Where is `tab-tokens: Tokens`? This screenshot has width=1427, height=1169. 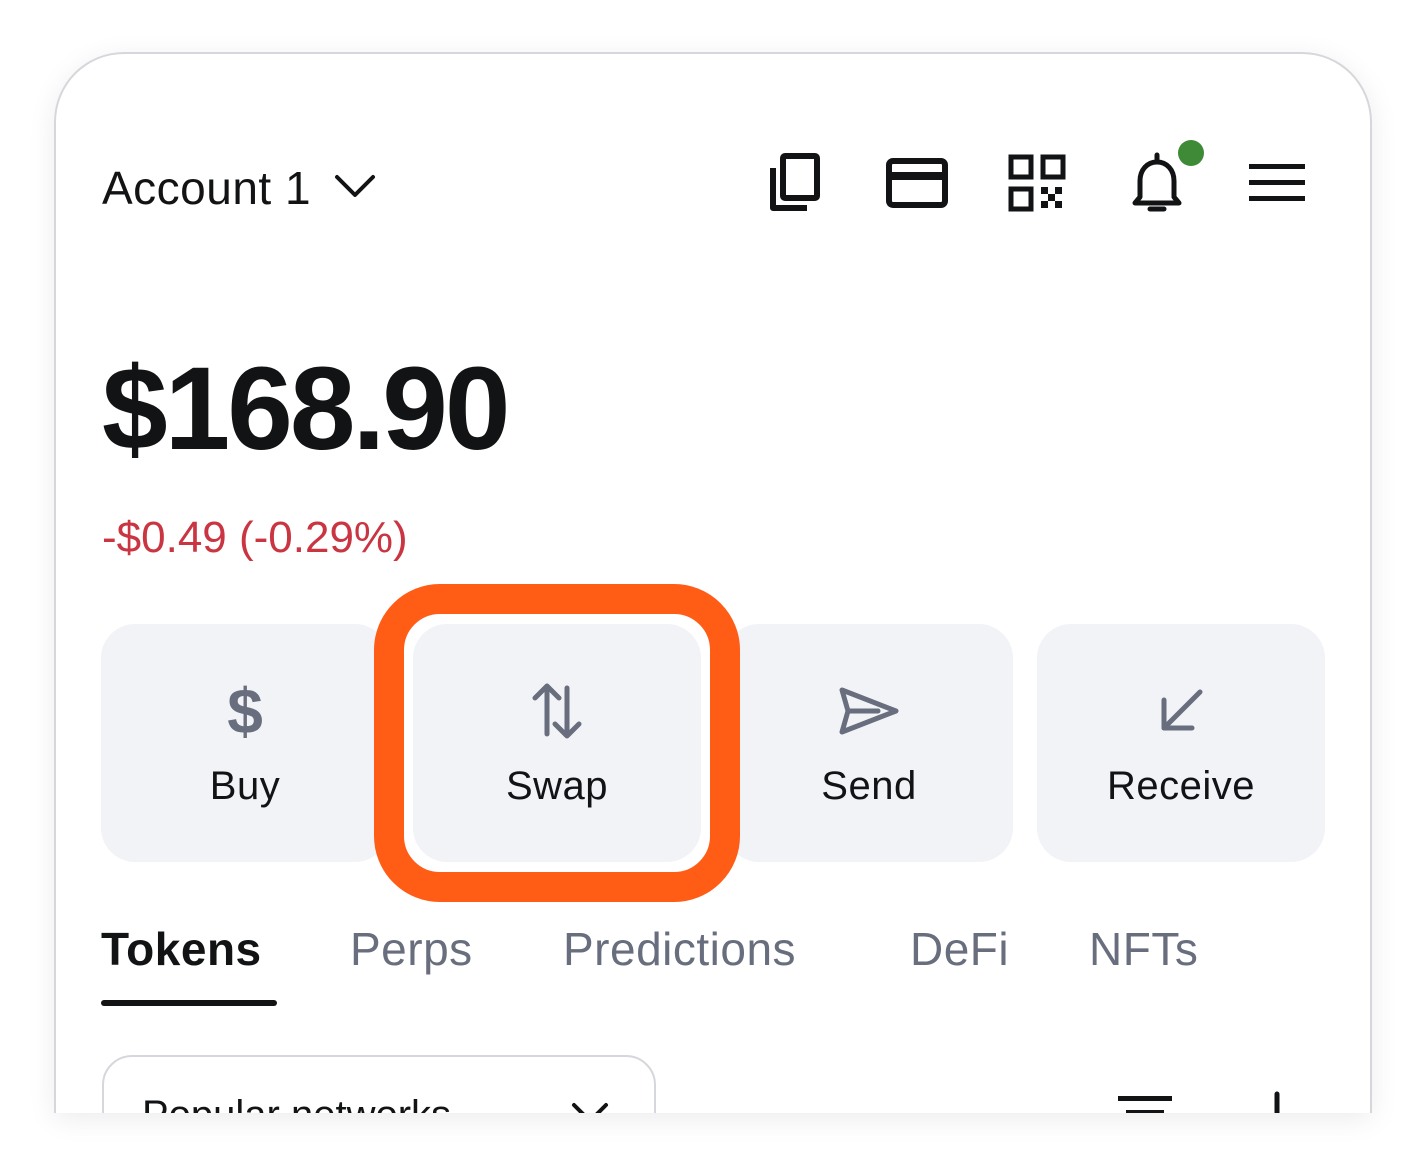 tab-tokens: Tokens is located at coordinates (181, 949).